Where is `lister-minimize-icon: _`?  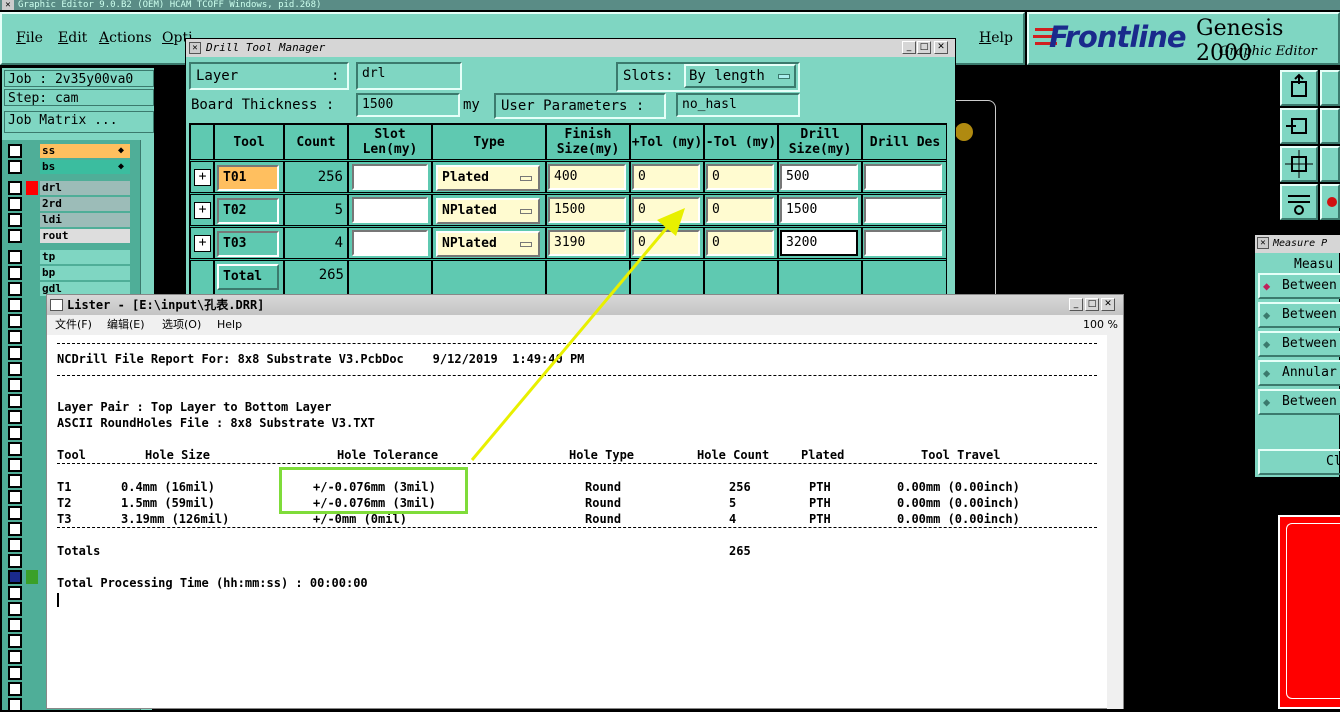
lister-minimize-icon: _ is located at coordinates (1076, 304).